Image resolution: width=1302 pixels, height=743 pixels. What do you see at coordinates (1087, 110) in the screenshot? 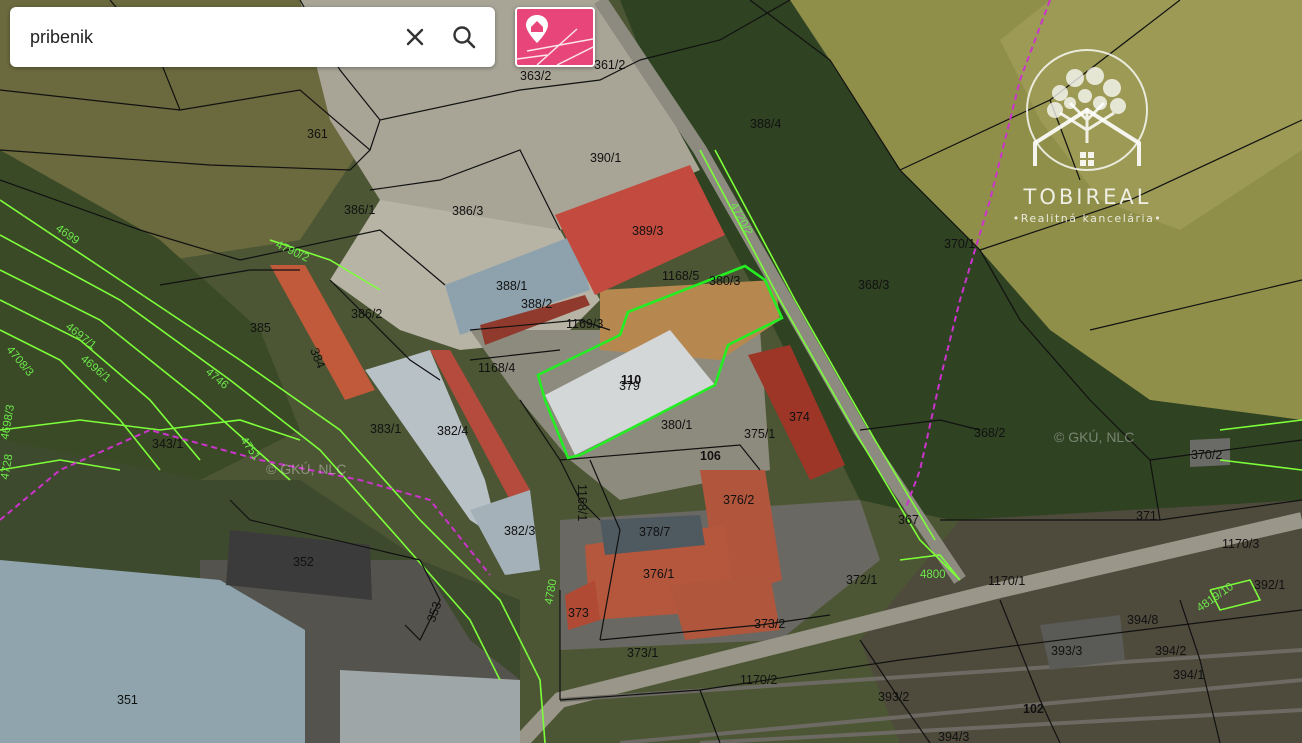
I see `tree-house-icon` at bounding box center [1087, 110].